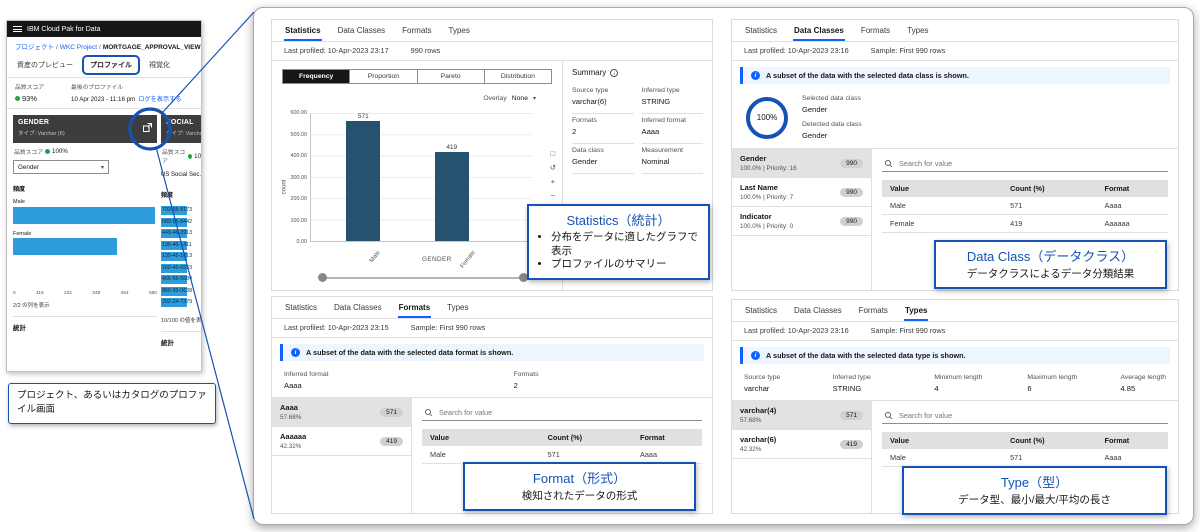 The width and height of the screenshot is (1200, 532). What do you see at coordinates (851, 415) in the screenshot?
I see `count-badge: 571` at bounding box center [851, 415].